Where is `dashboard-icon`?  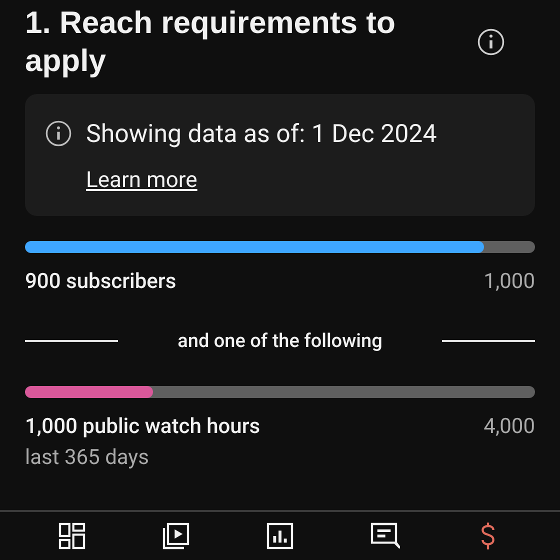 dashboard-icon is located at coordinates (72, 536).